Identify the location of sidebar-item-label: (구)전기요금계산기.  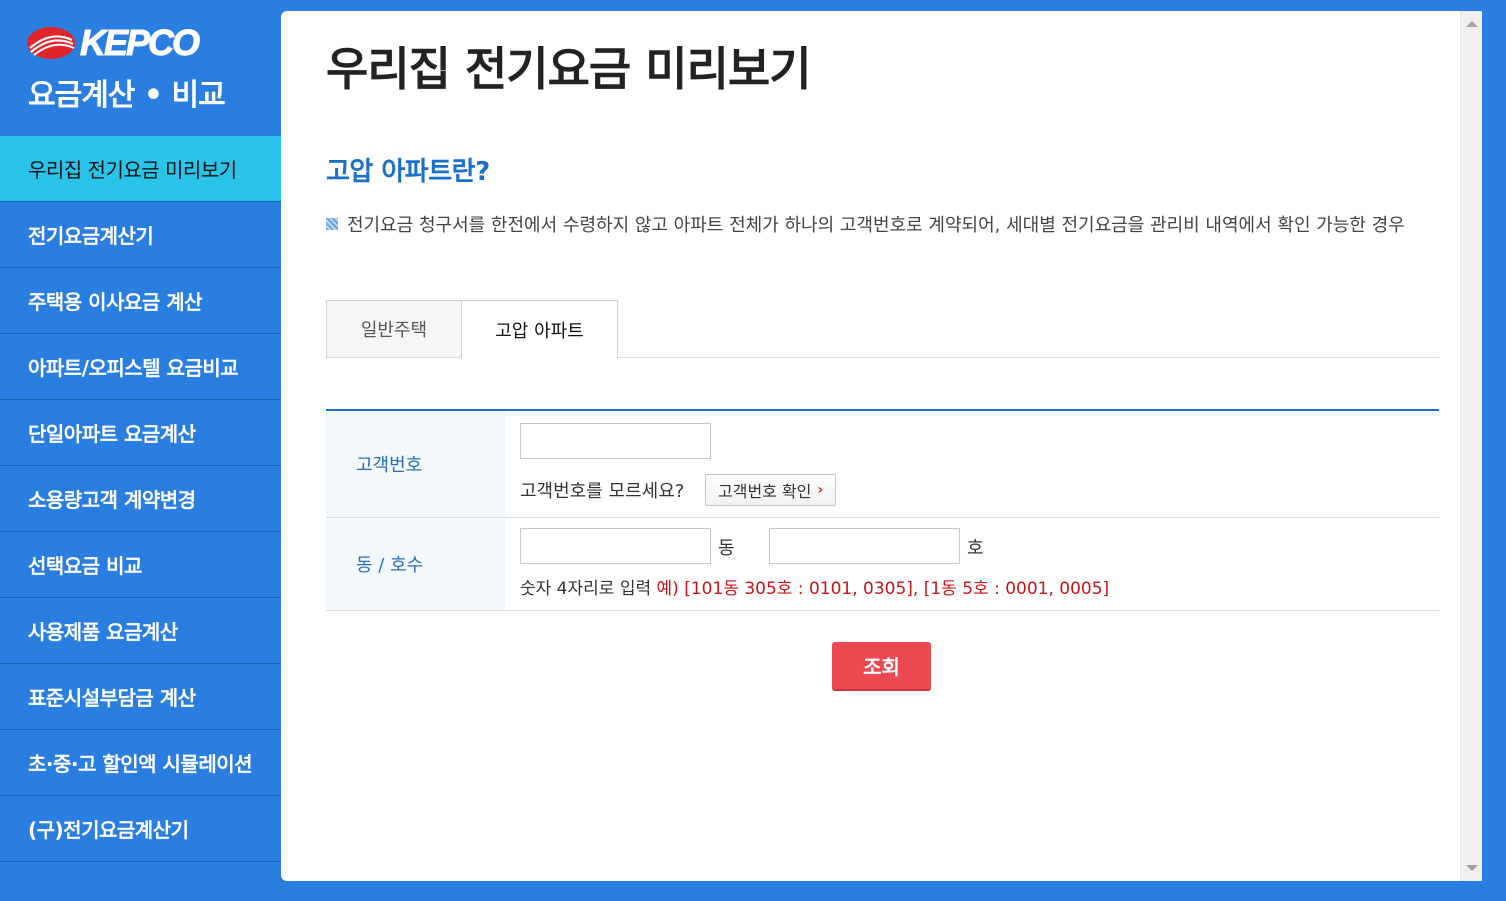
(108, 830).